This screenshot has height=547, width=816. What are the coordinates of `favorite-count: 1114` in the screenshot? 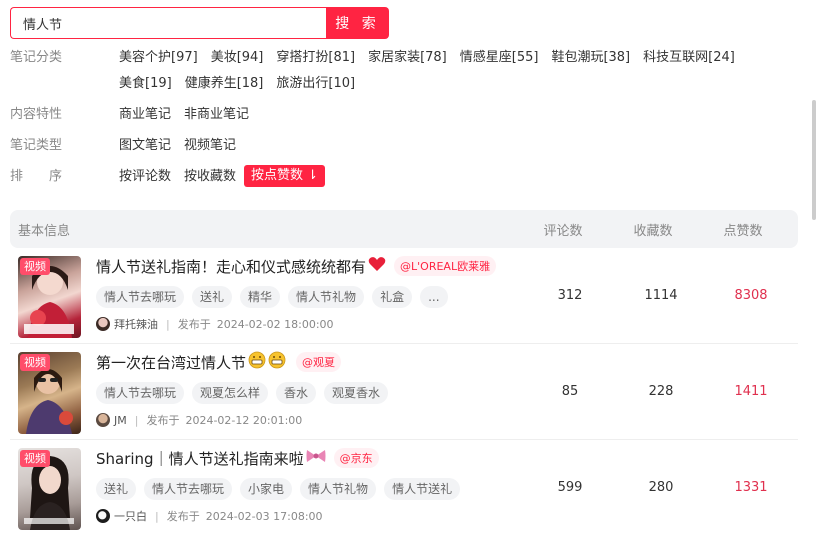 It's located at (661, 295).